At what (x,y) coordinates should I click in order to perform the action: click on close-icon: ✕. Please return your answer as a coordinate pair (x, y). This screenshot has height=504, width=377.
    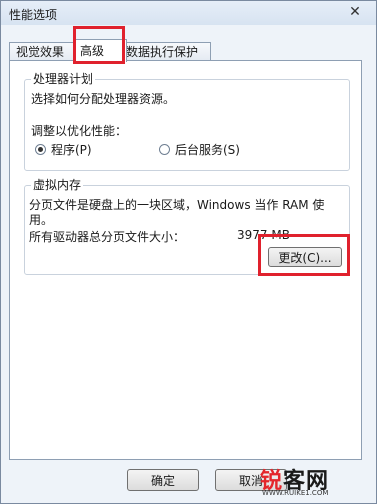
    Looking at the image, I should click on (355, 12).